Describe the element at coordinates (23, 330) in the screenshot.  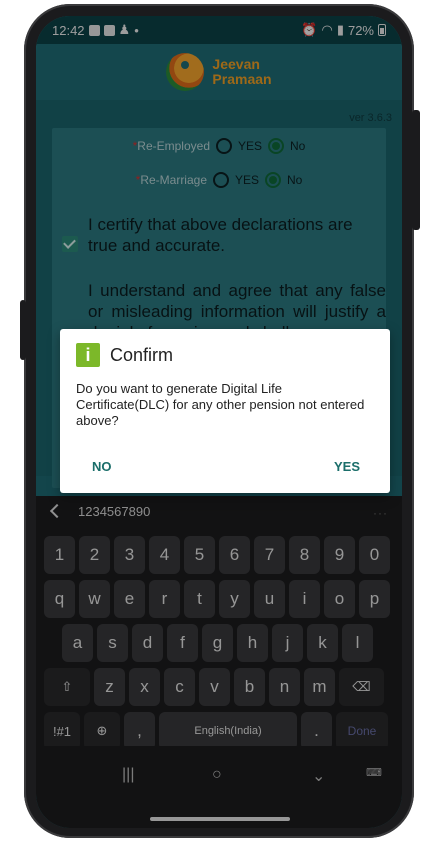
I see `volume-button` at that location.